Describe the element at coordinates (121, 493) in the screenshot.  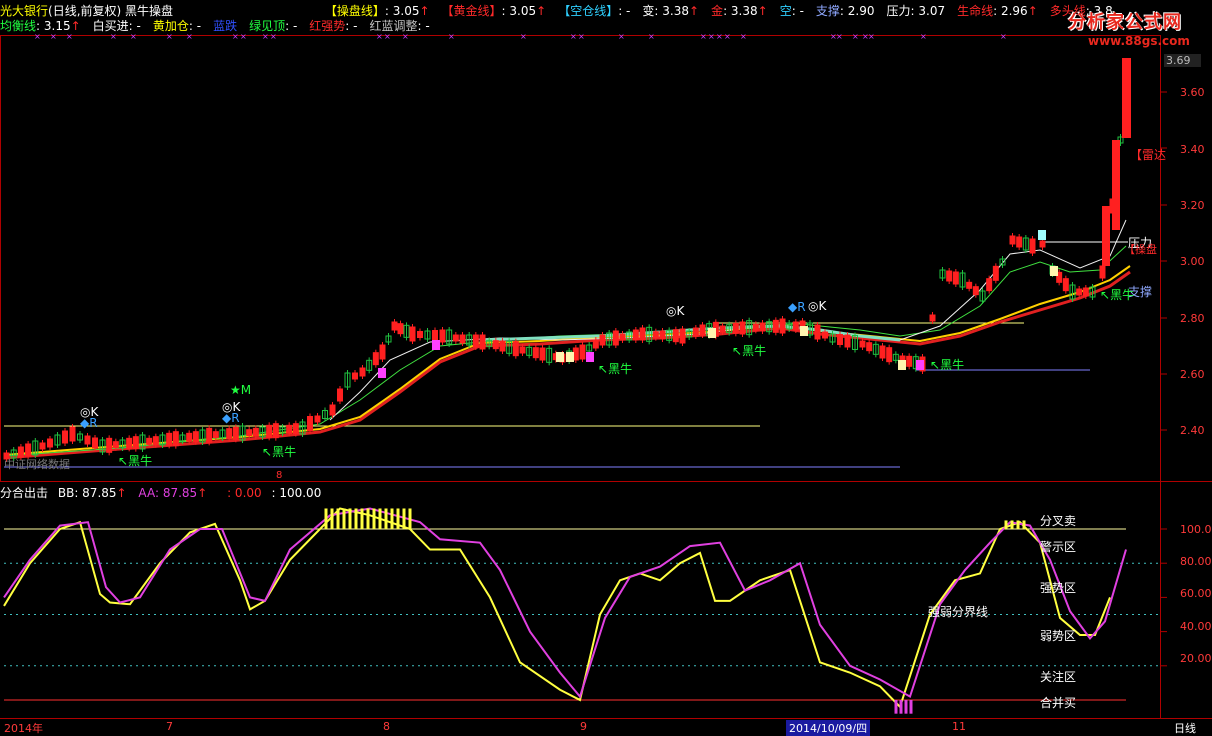
I see `bb-arrow: ↑` at that location.